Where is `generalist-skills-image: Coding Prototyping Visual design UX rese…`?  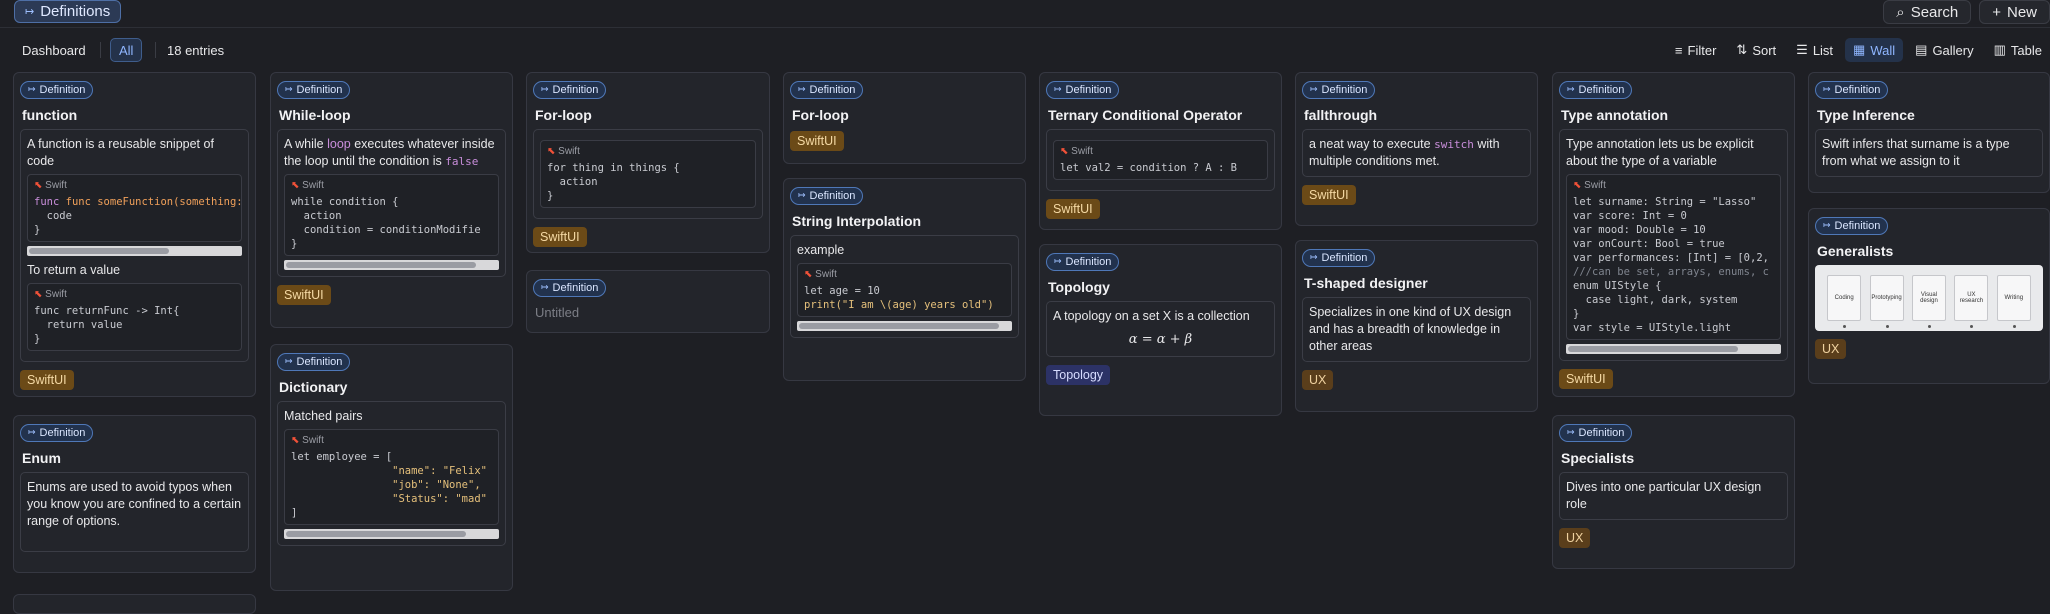
generalist-skills-image: Coding Prototyping Visual design UX rese… is located at coordinates (1929, 297).